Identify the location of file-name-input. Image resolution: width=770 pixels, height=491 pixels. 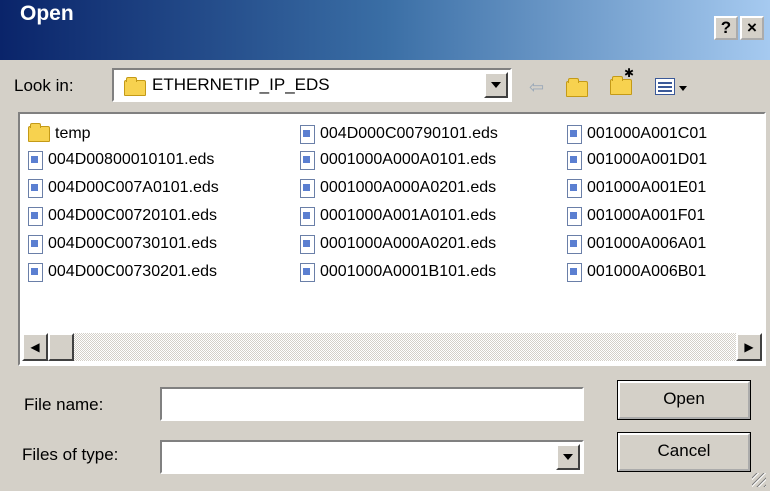
(372, 404).